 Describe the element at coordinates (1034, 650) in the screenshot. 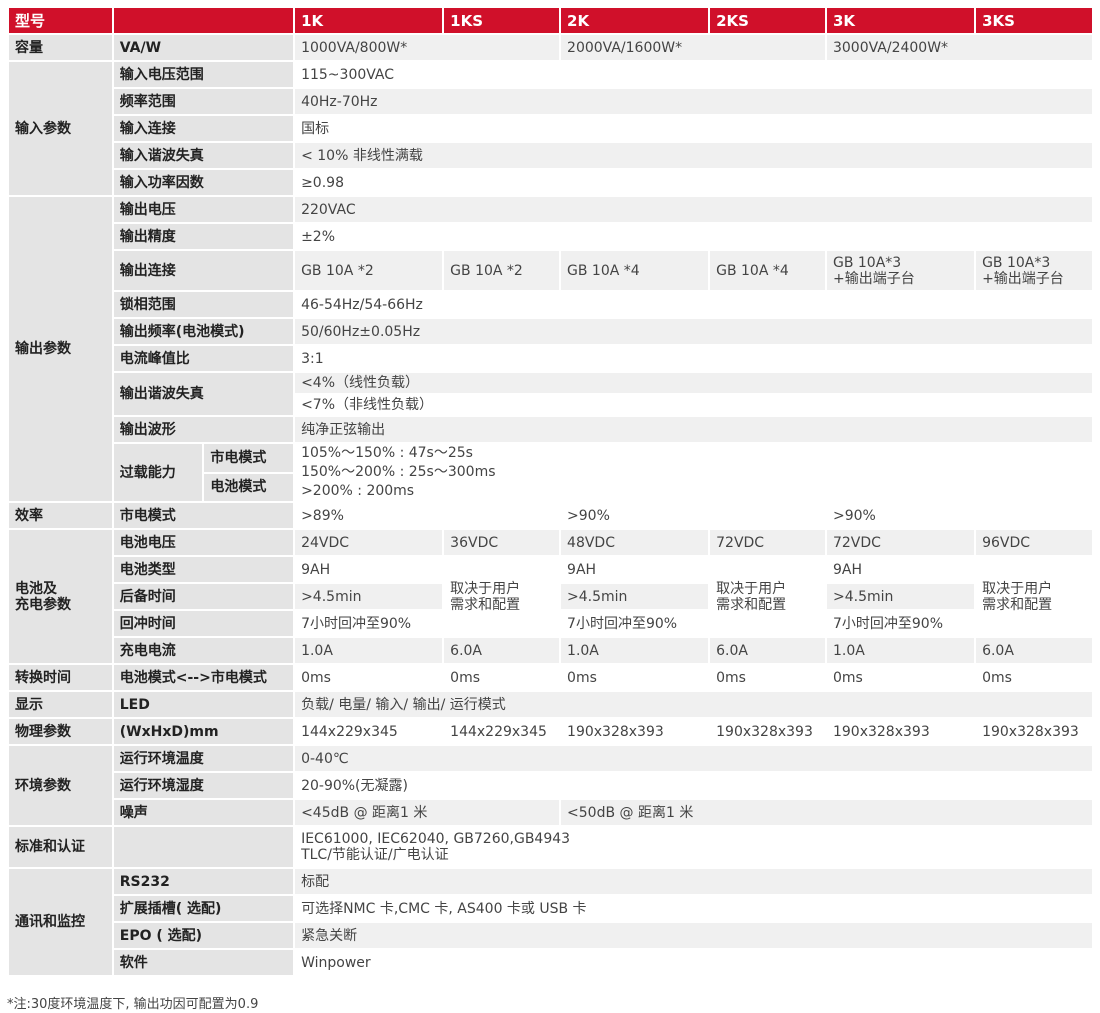

I see `cell-3ks: 6.0A` at that location.